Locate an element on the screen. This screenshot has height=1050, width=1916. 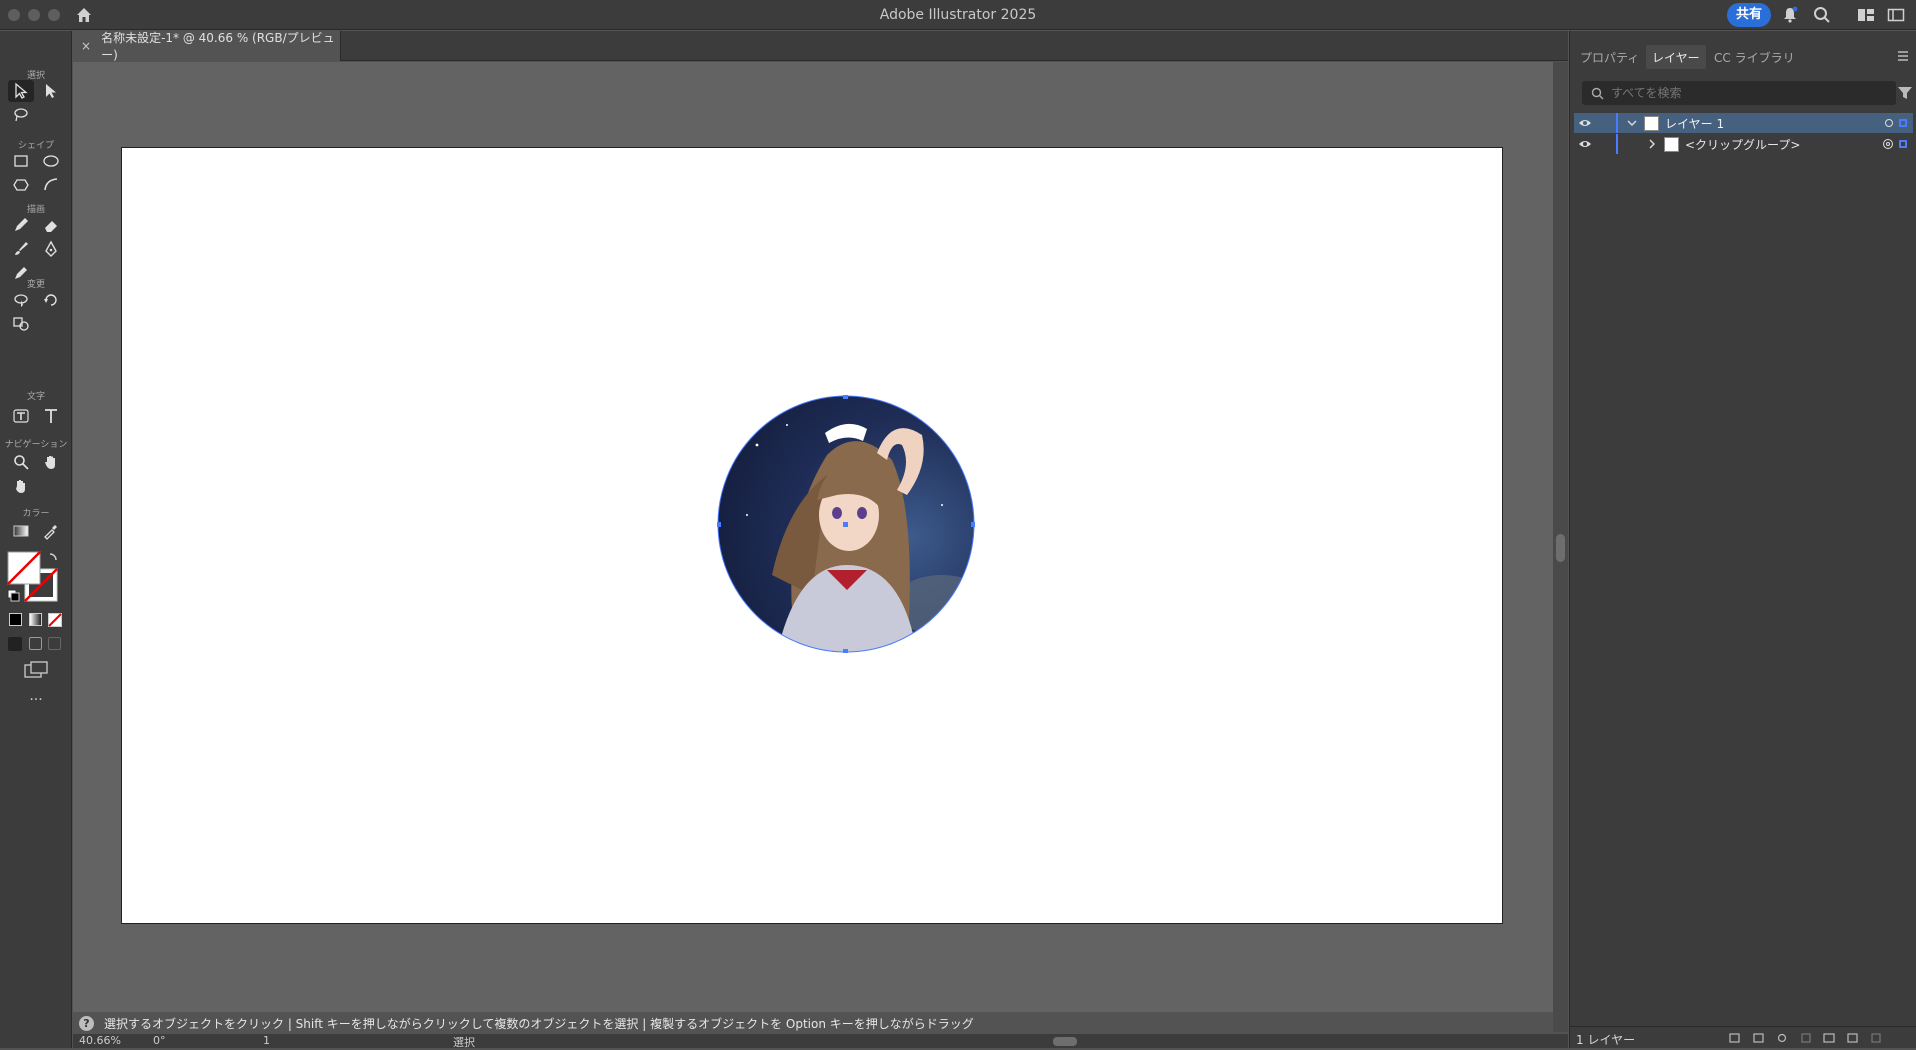
layer-row: レイヤー 1 is located at coordinates (1743, 123).